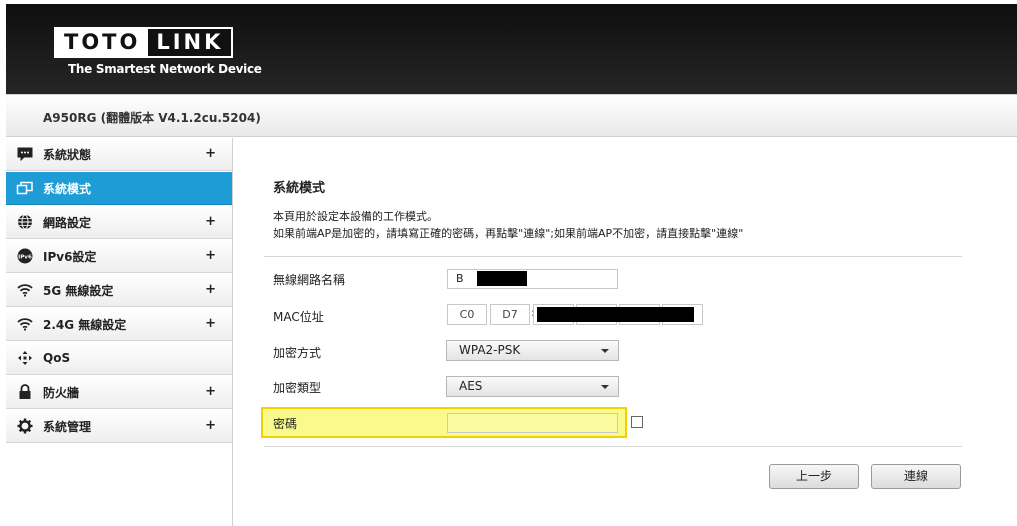 Image resolution: width=1017 pixels, height=526 pixels. Describe the element at coordinates (613, 256) in the screenshot. I see `divider-top` at that location.